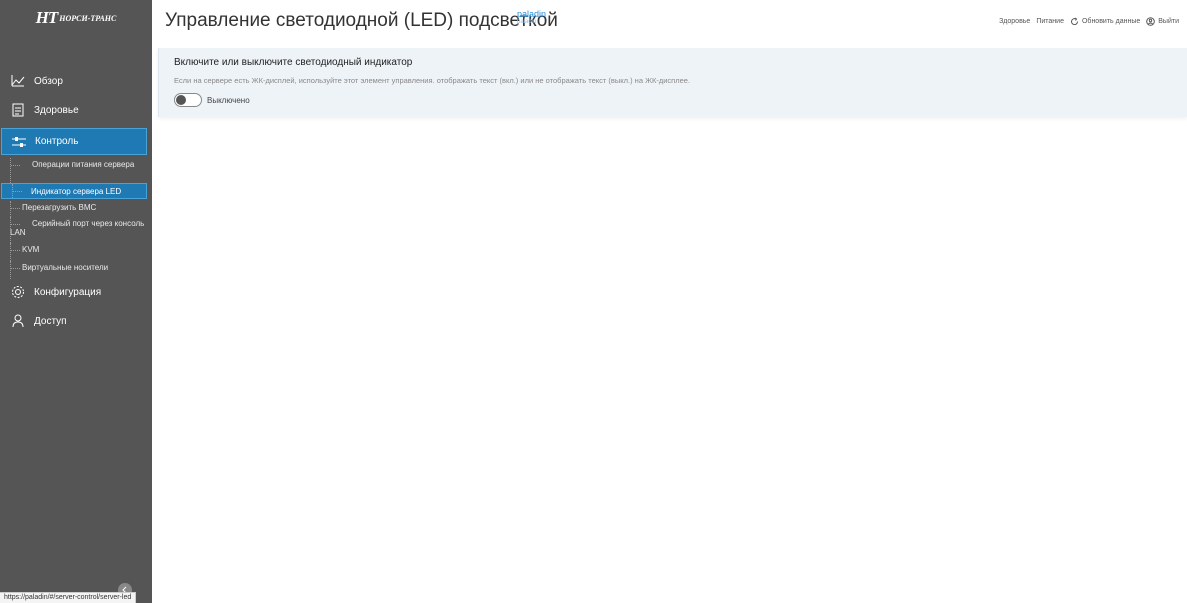 This screenshot has height=603, width=1187. I want to click on subnav-item-serial-over-lan: Серийный порт через консоль LAN, so click(76, 230).